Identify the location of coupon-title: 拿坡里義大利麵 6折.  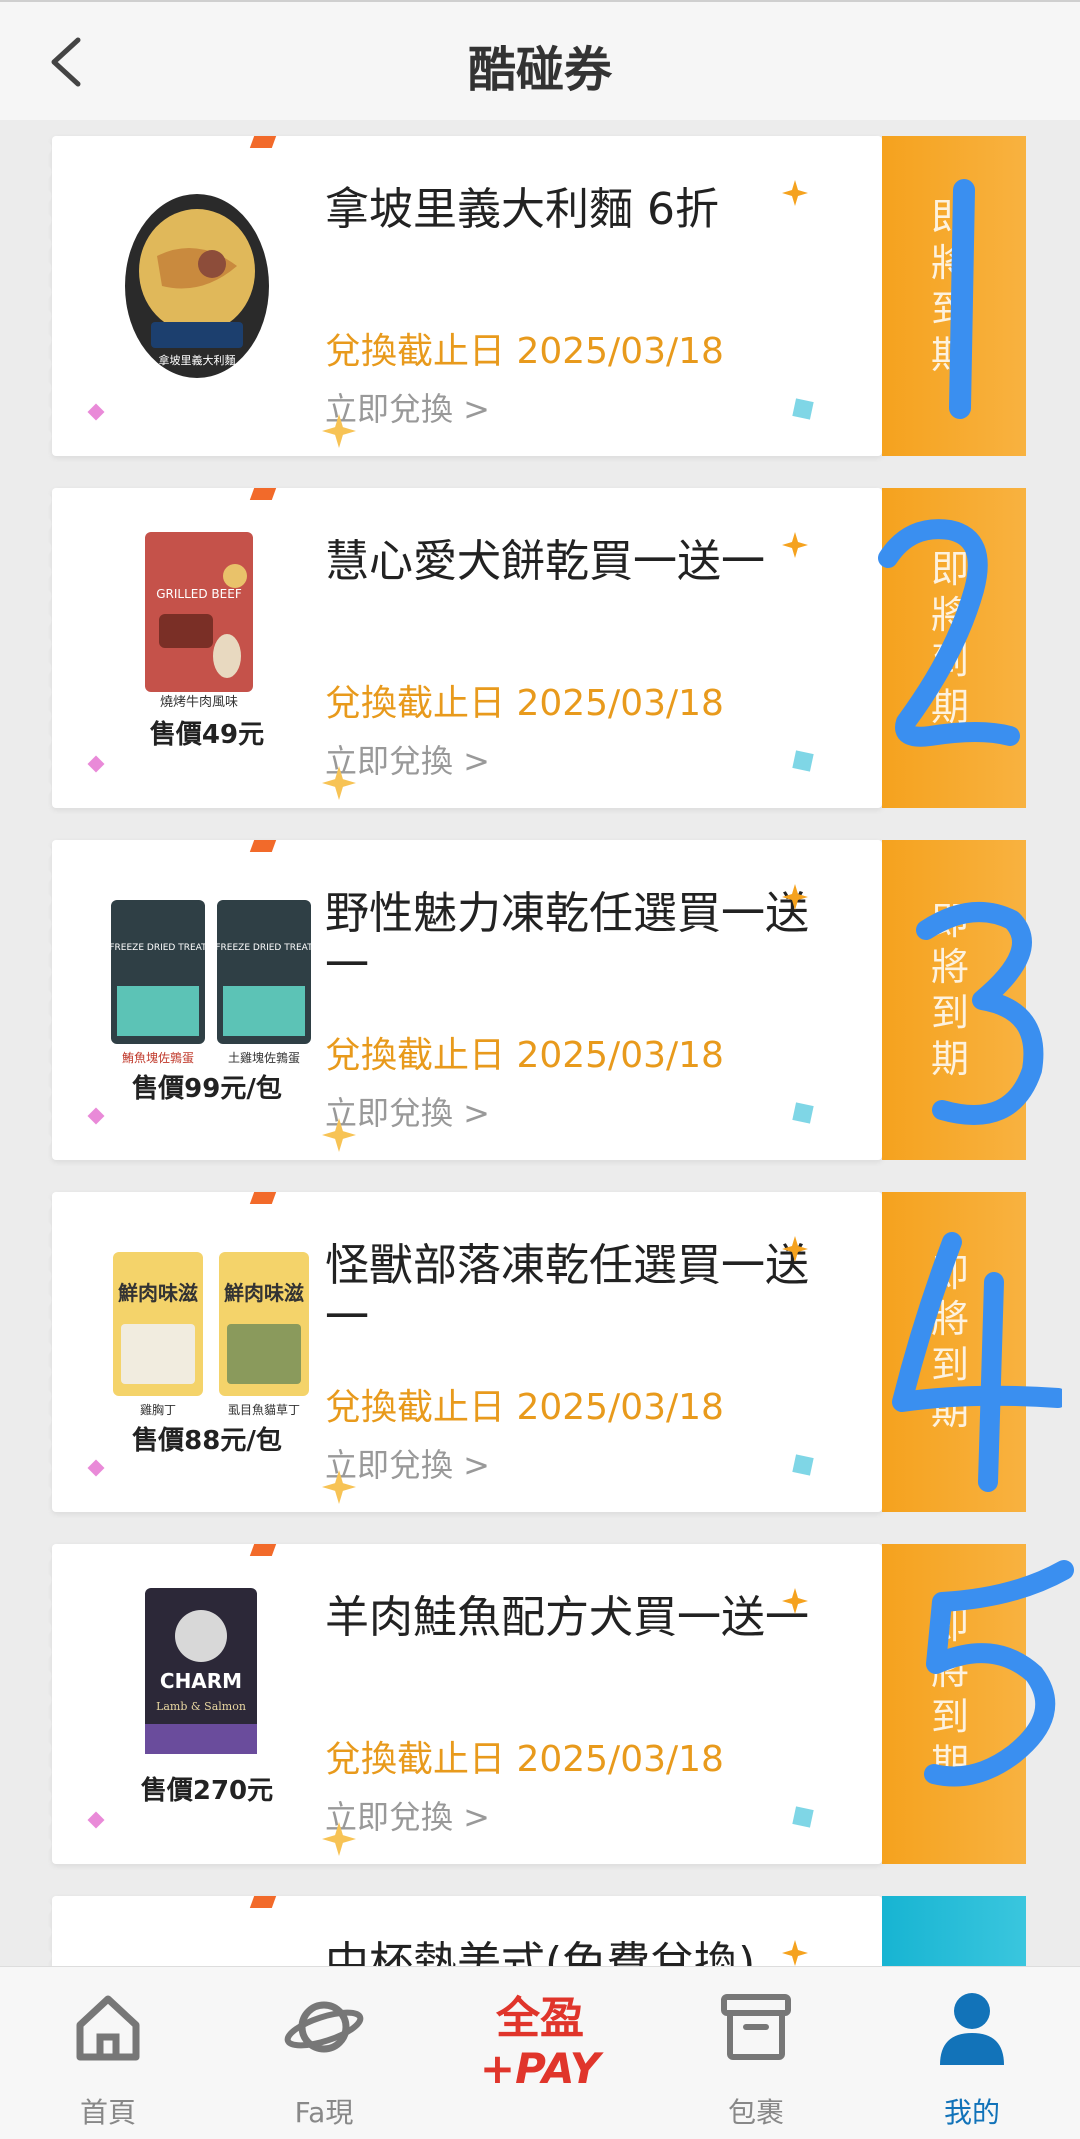
(522, 209).